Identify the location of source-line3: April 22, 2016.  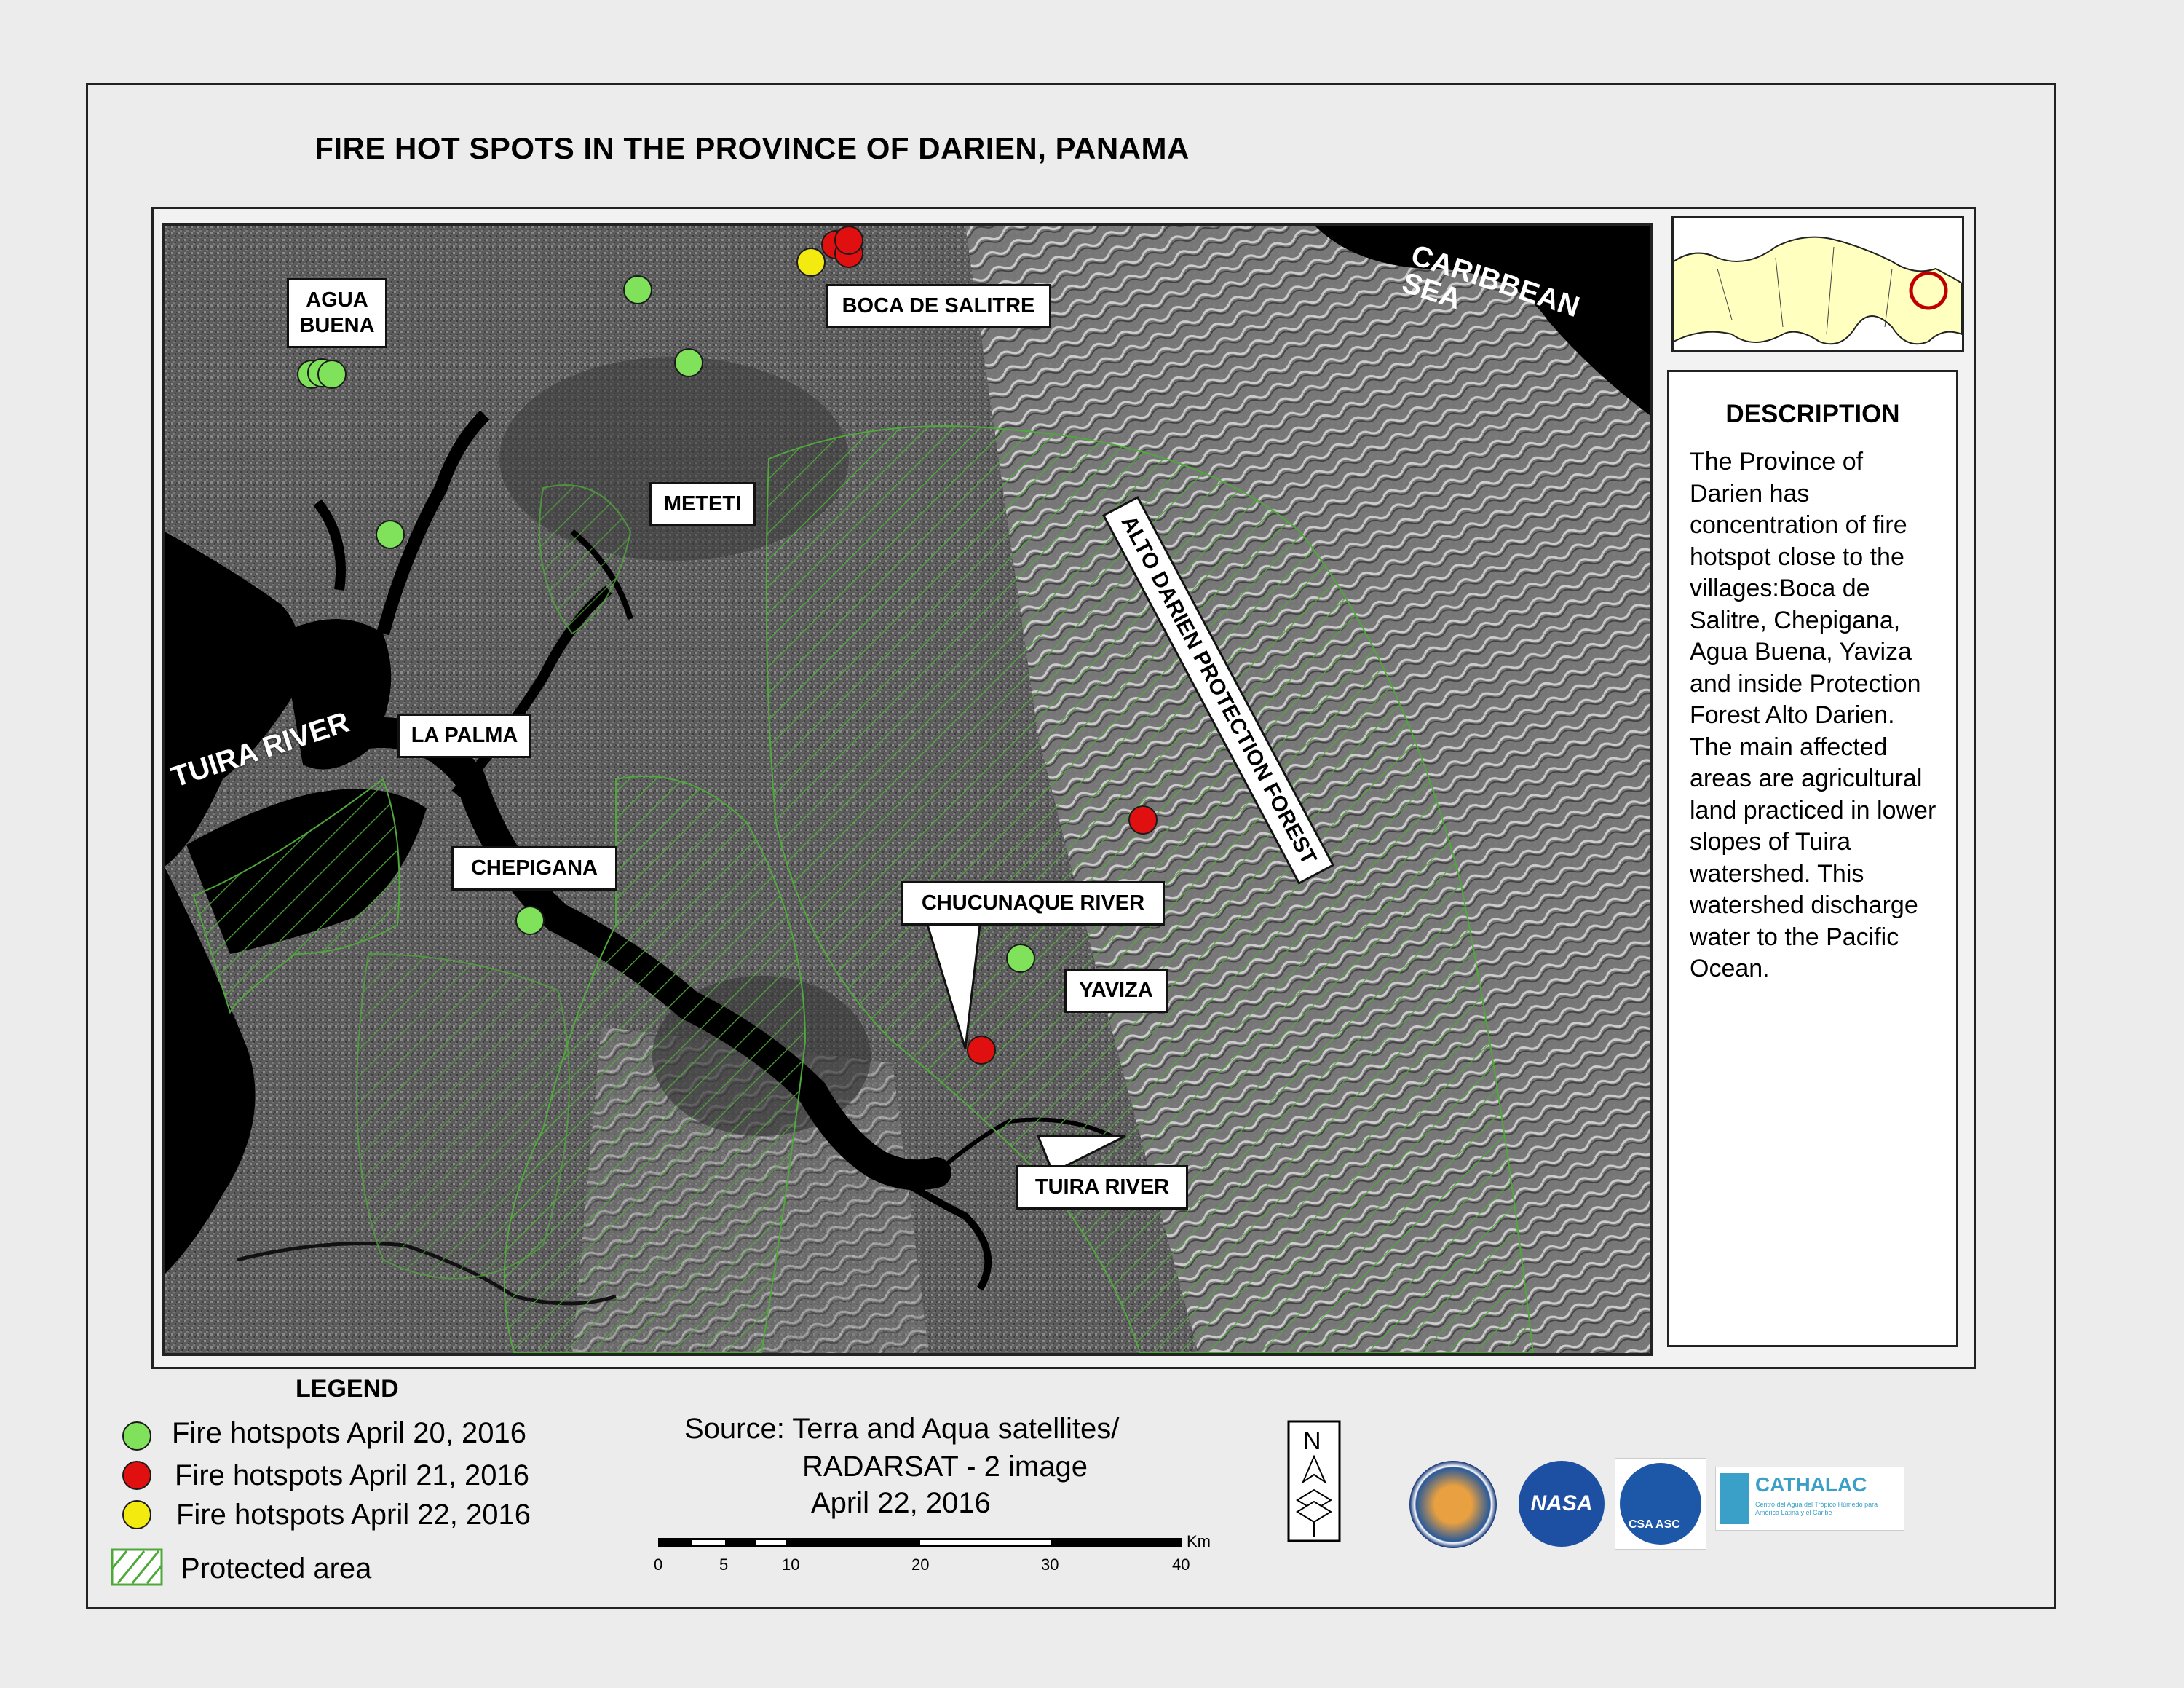
(901, 1503).